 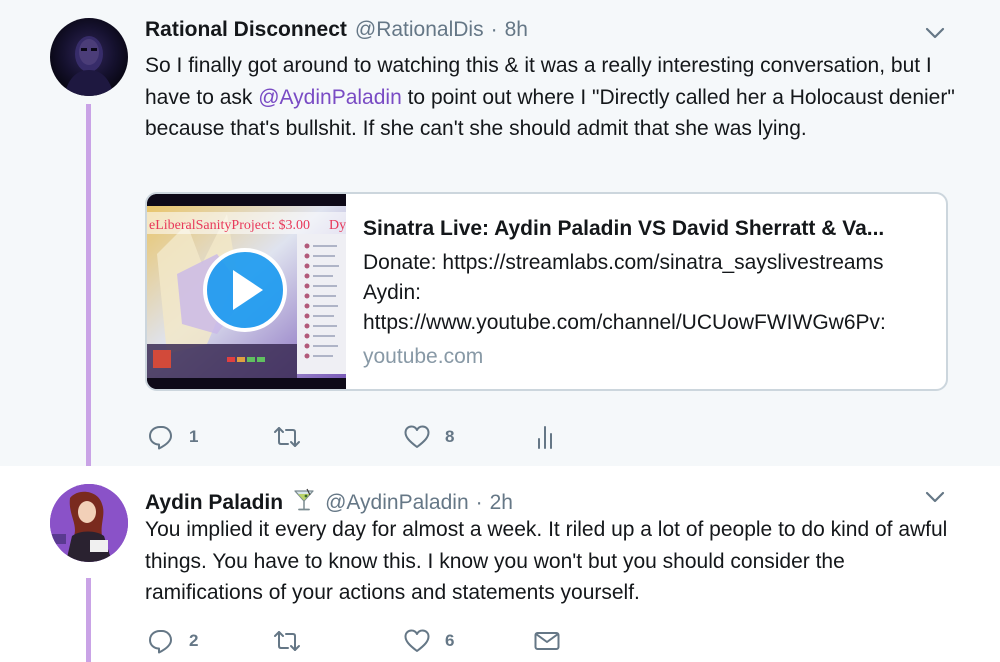 I want to click on like-button: 8, so click(x=428, y=437).